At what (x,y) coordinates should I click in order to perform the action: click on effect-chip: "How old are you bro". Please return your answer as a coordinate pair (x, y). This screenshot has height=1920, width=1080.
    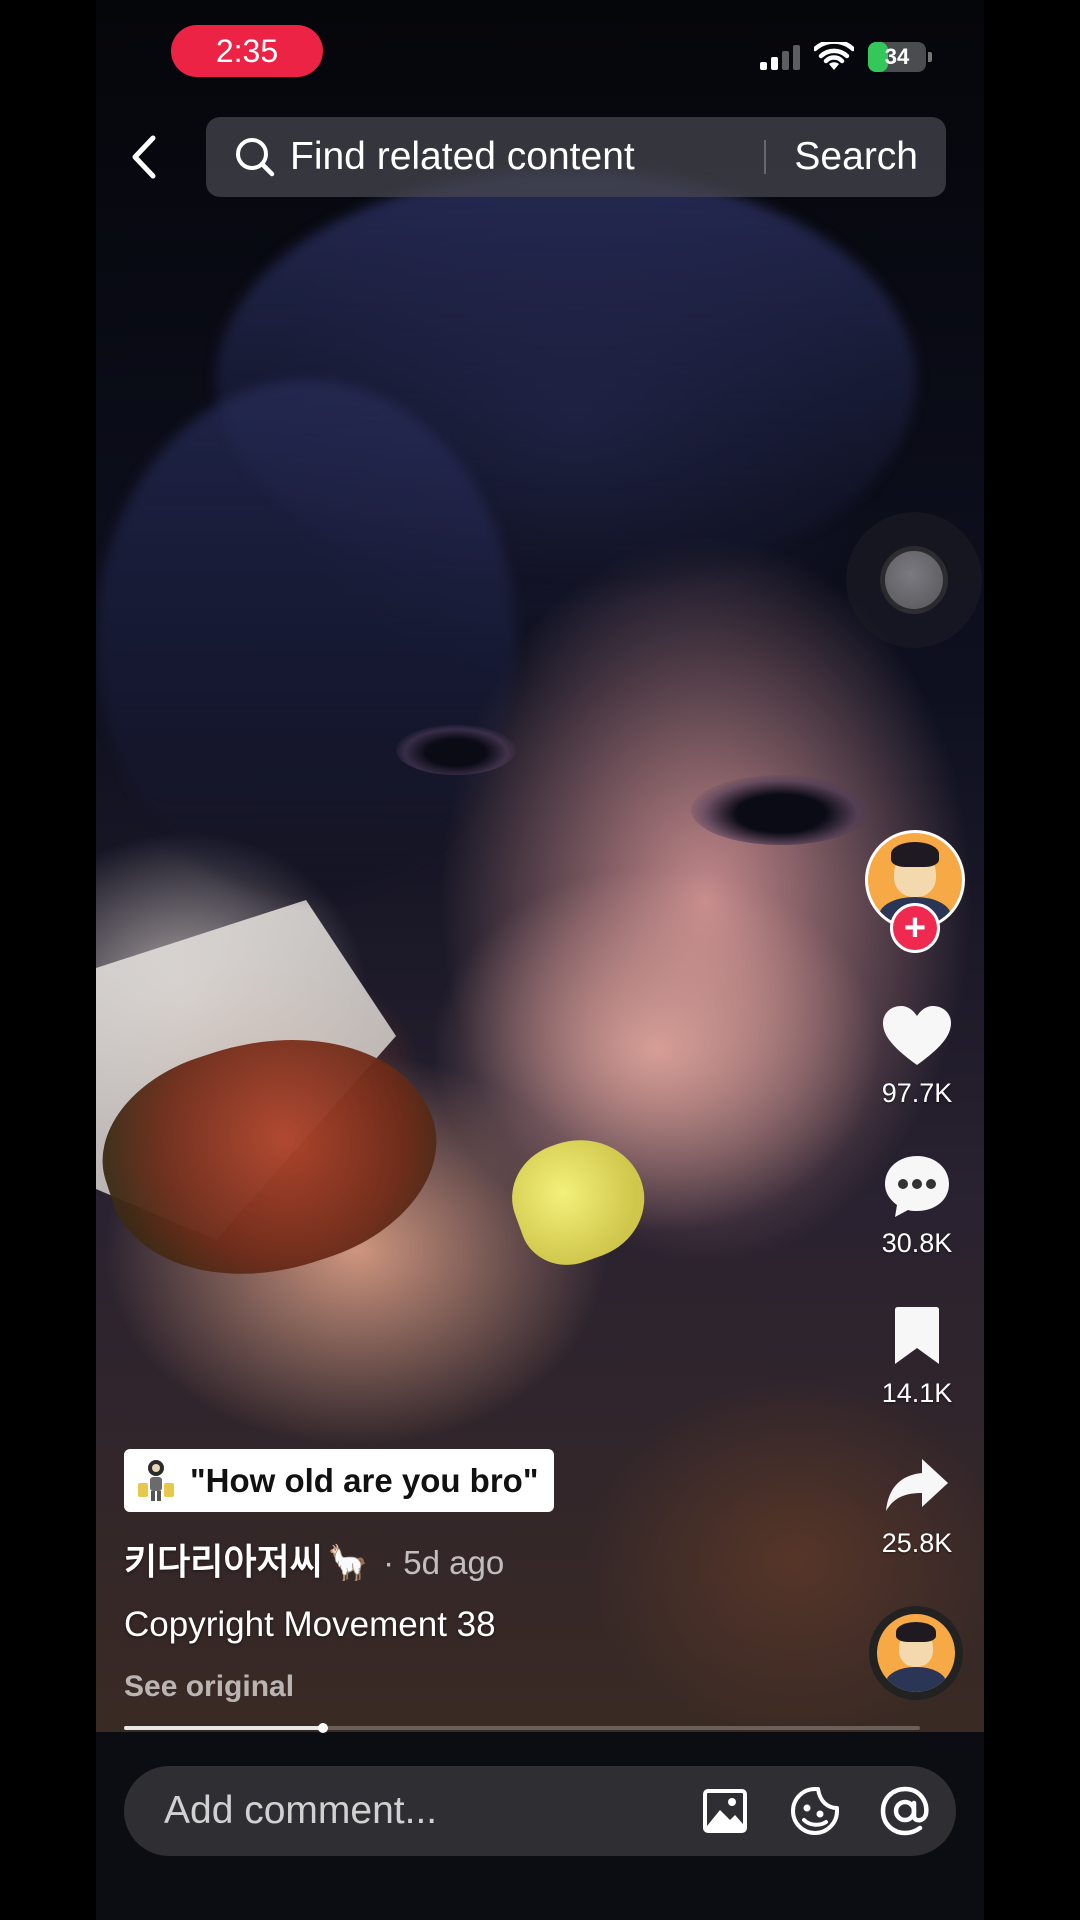
    Looking at the image, I should click on (339, 1480).